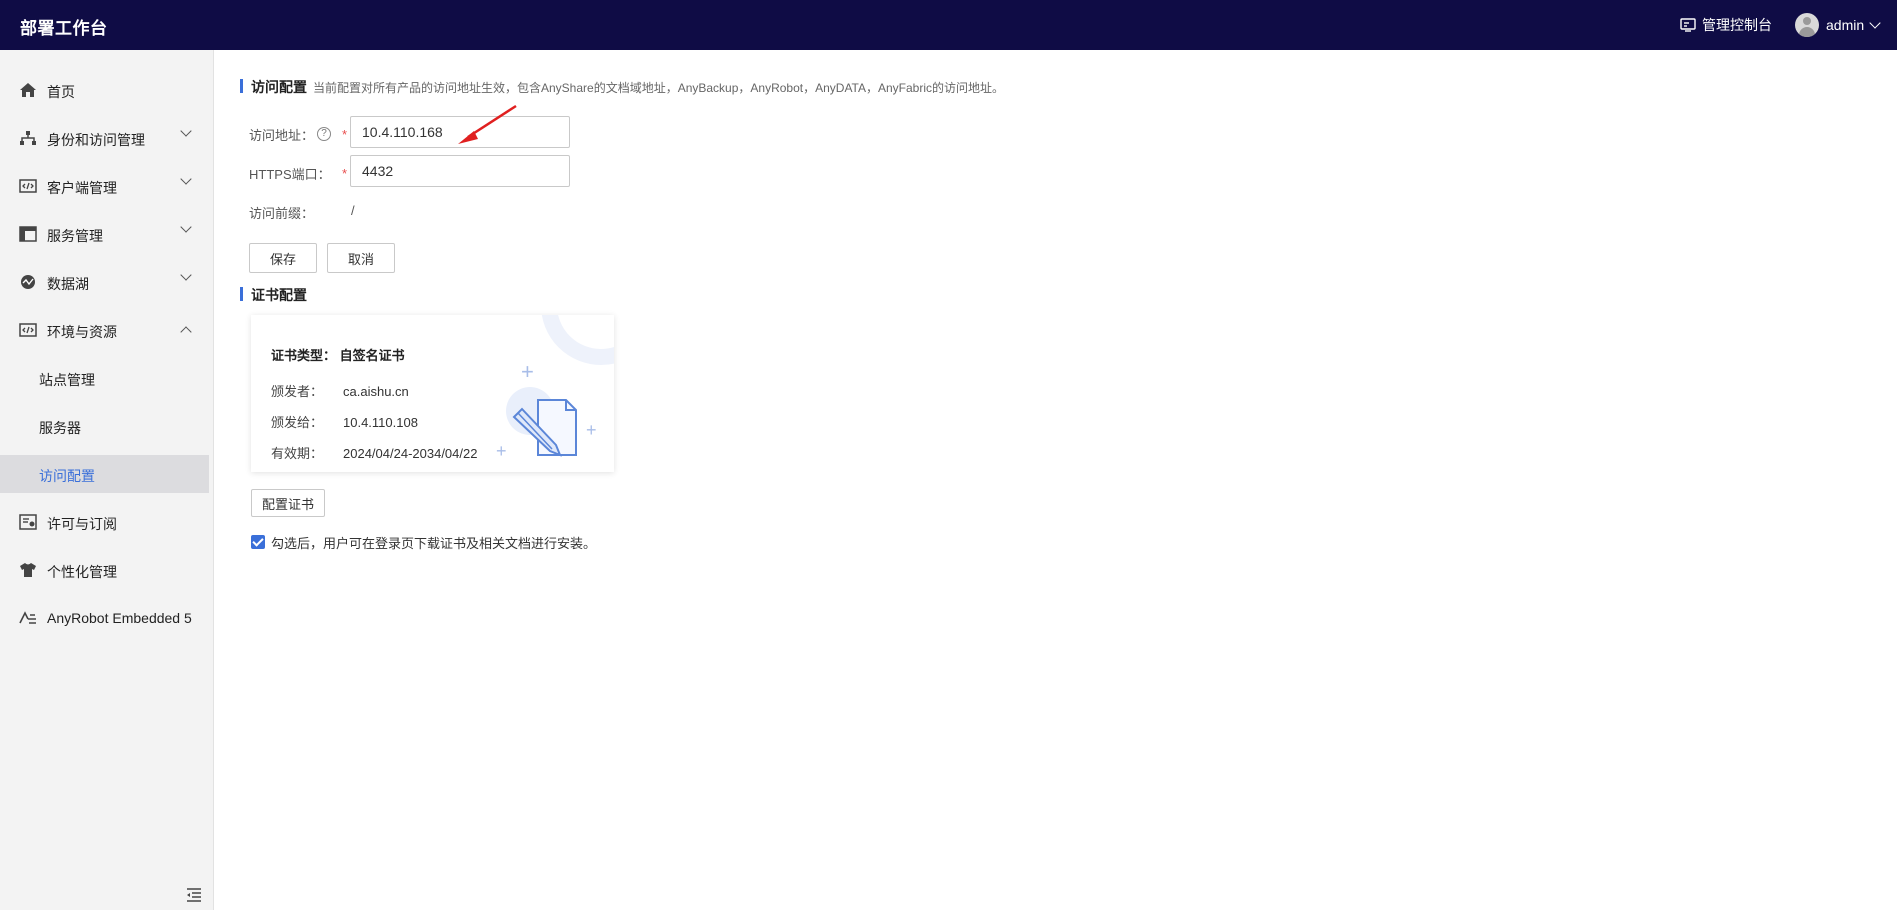 Image resolution: width=1897 pixels, height=910 pixels. I want to click on sidebar-item-label: 数据湖, so click(68, 284).